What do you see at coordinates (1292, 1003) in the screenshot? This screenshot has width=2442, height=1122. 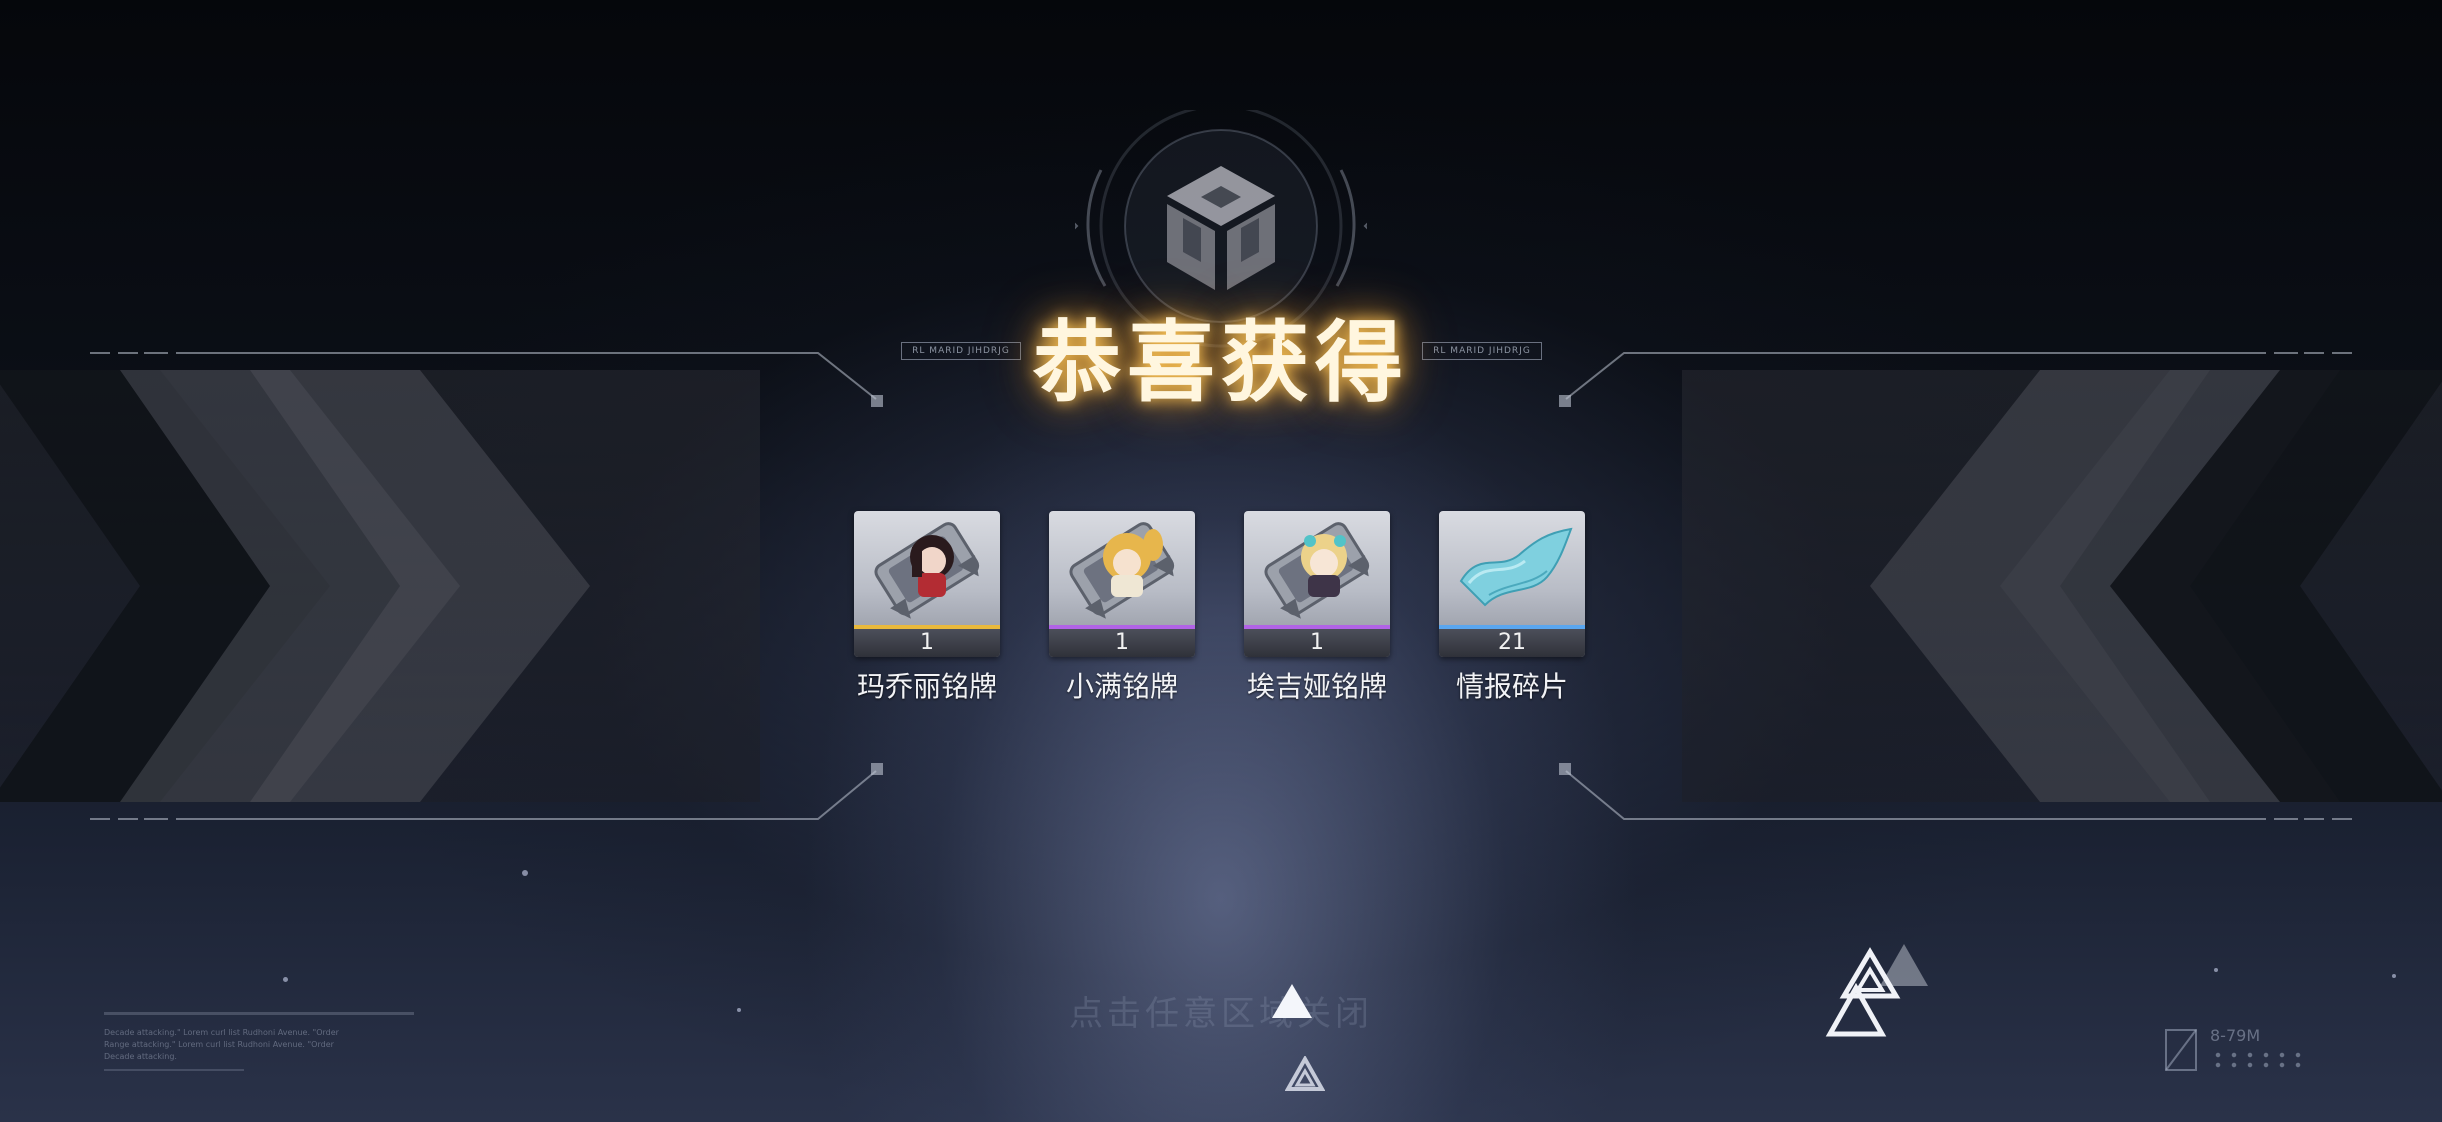 I see `up-arrow-icon` at bounding box center [1292, 1003].